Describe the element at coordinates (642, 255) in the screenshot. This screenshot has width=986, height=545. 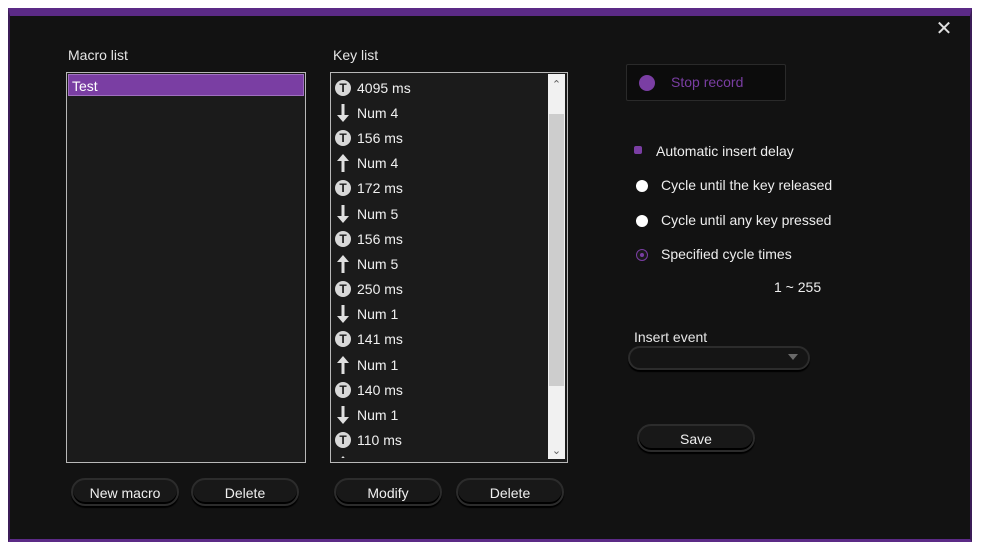
I see `specified-cycle-times-radio` at that location.